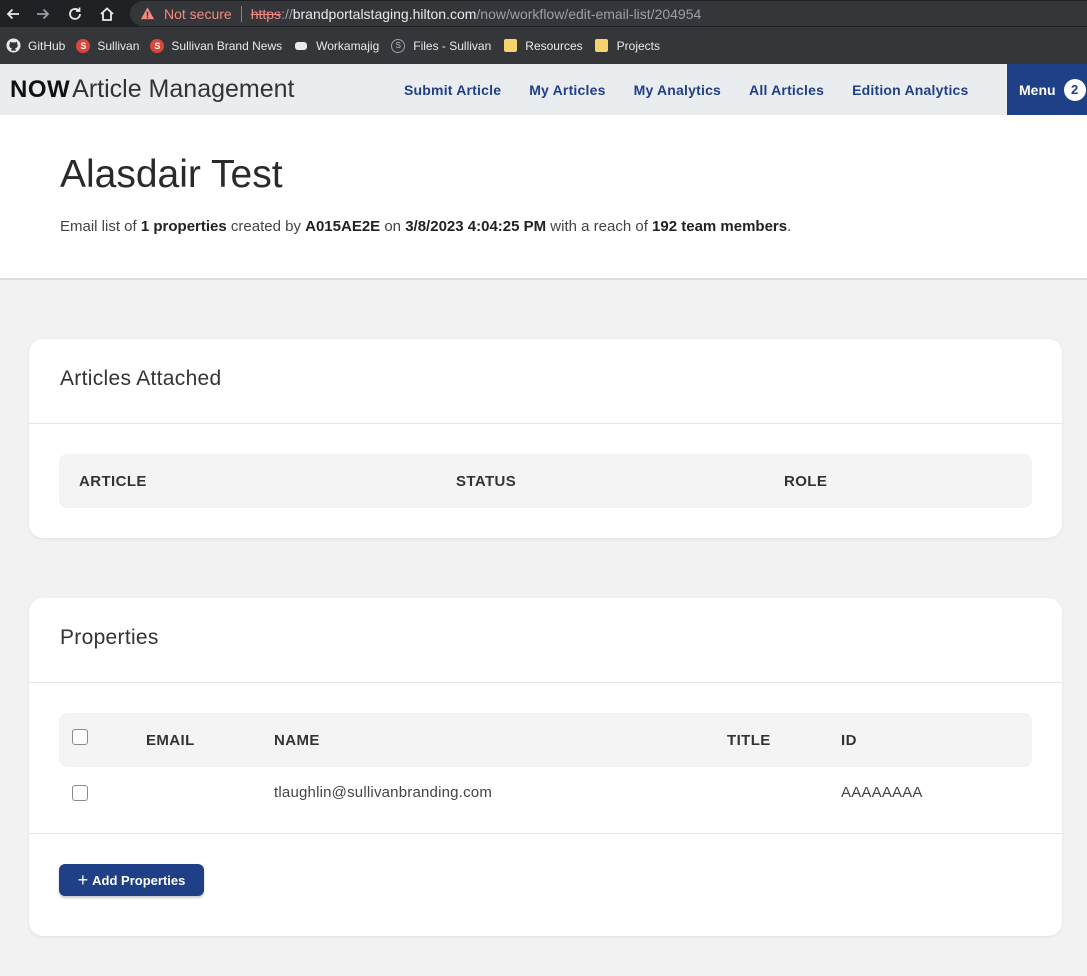  What do you see at coordinates (398, 46) in the screenshot?
I see `files-icon: S` at bounding box center [398, 46].